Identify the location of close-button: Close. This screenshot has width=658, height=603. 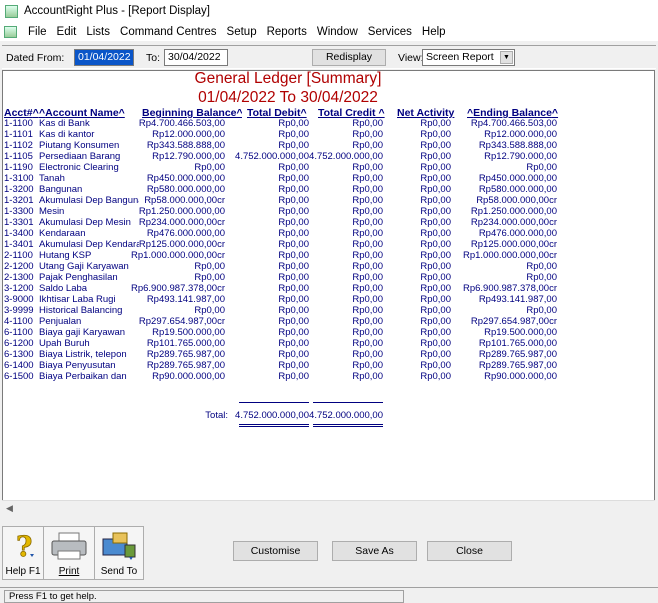
(469, 551).